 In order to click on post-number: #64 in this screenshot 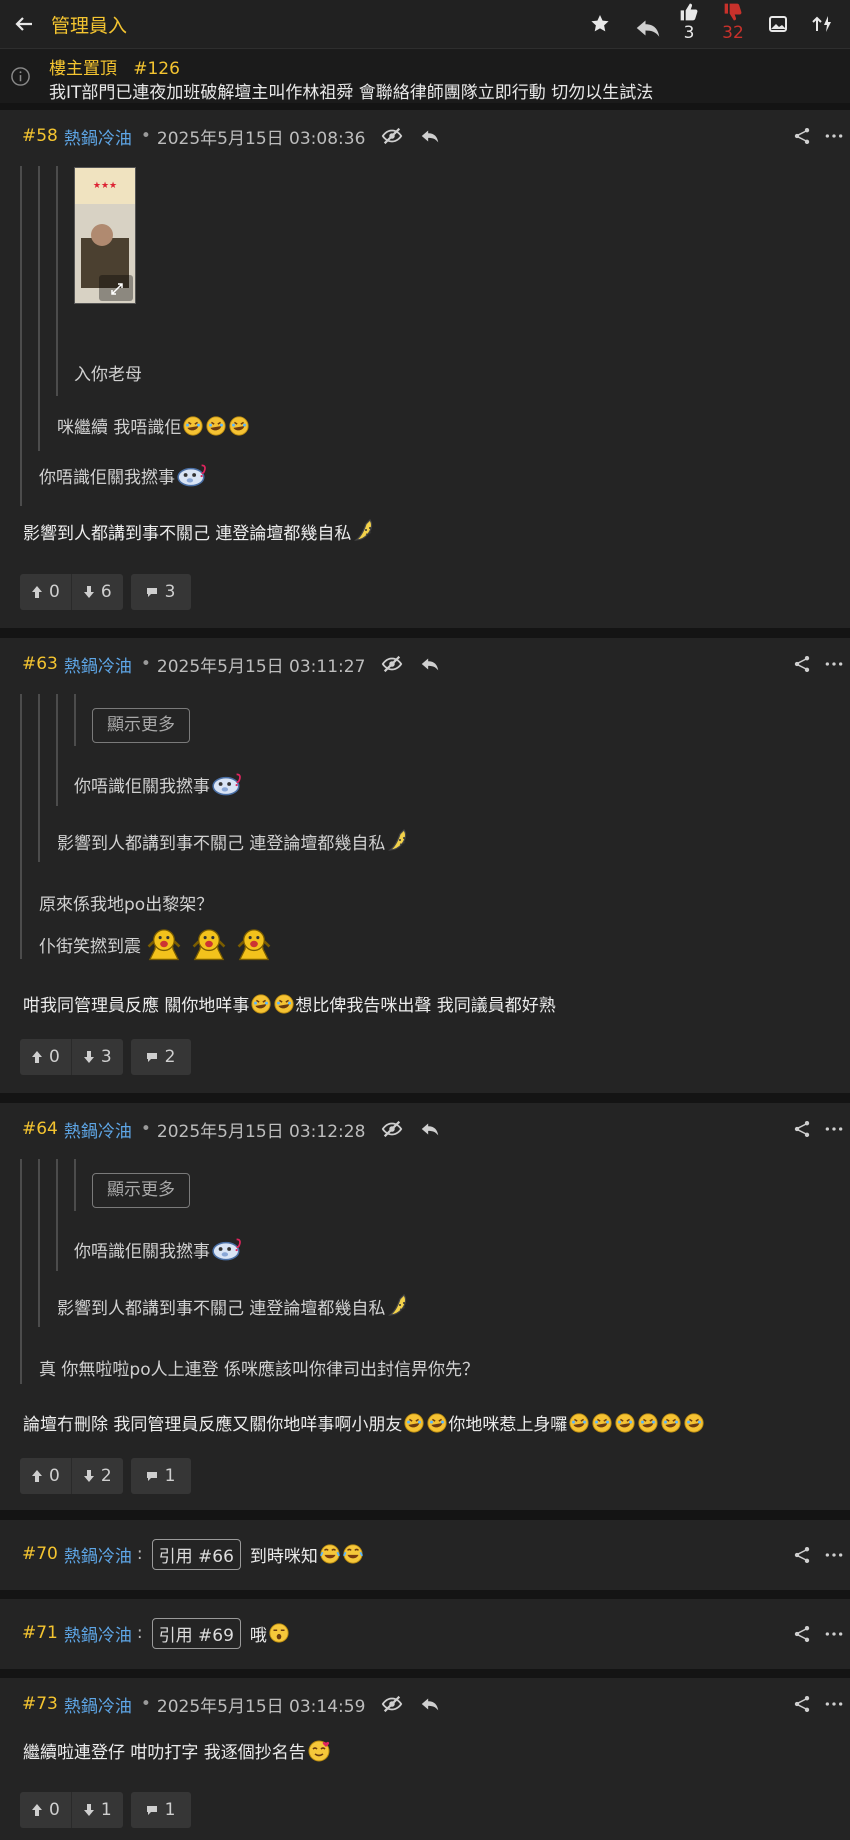, I will do `click(40, 1129)`.